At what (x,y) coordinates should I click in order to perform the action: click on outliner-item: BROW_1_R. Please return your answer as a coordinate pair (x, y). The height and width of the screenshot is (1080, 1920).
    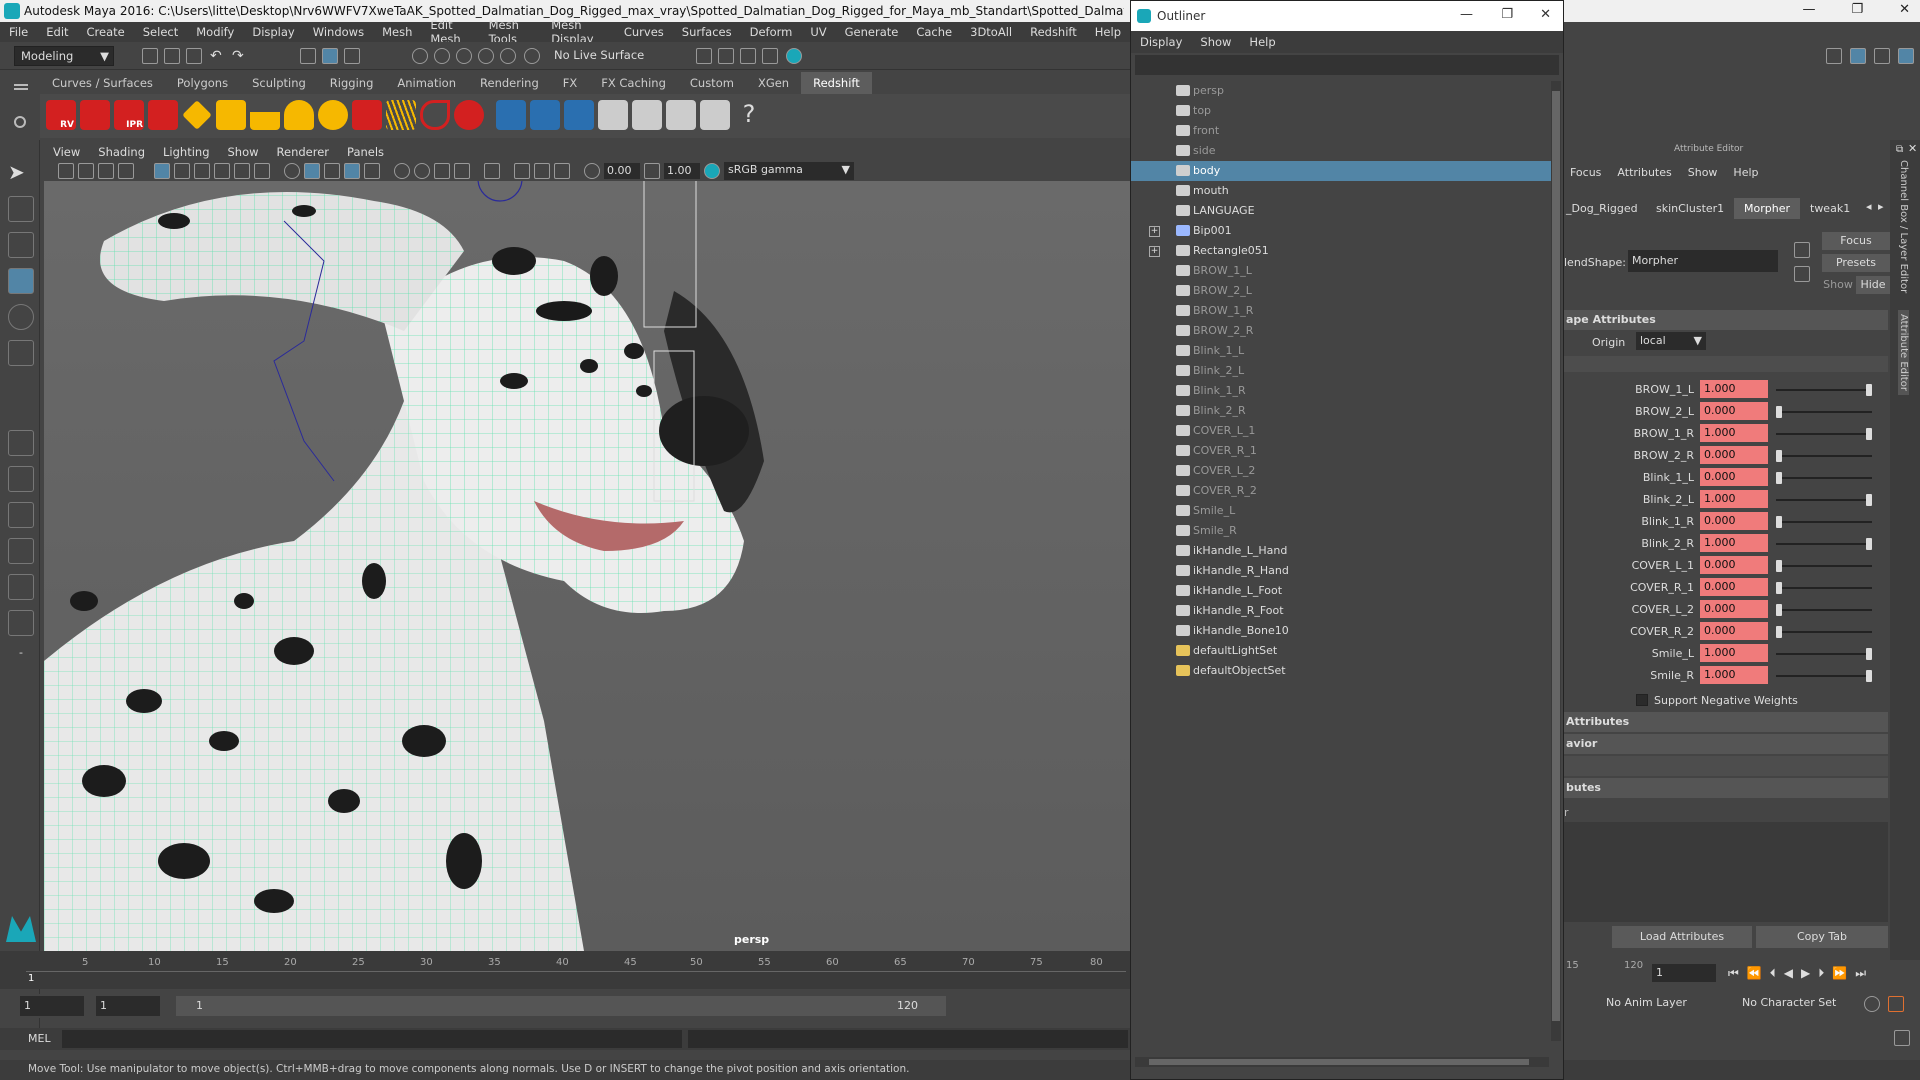
    Looking at the image, I should click on (1341, 311).